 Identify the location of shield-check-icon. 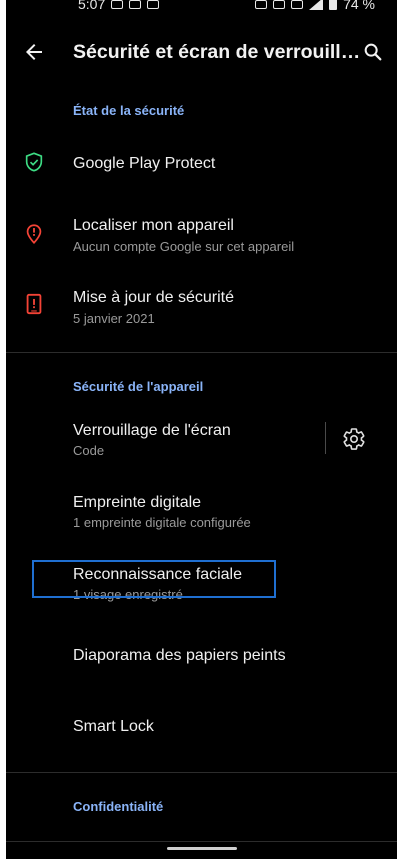
(34, 162).